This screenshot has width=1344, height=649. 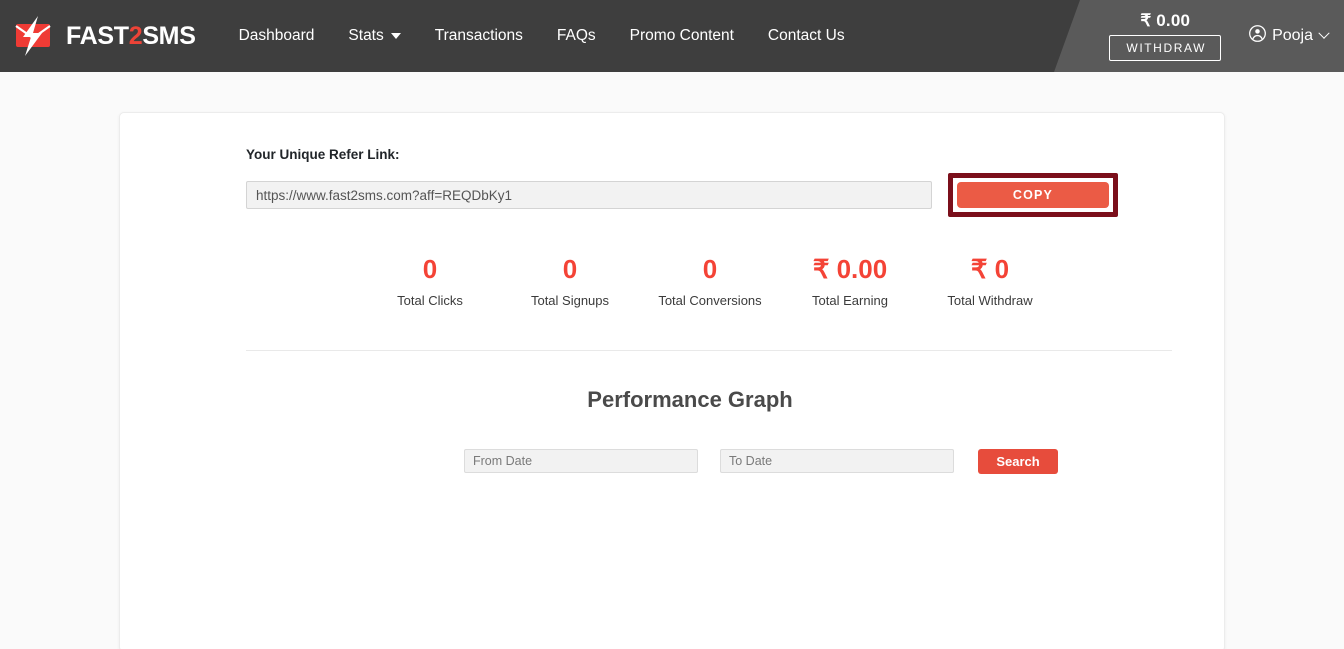 What do you see at coordinates (323, 154) in the screenshot?
I see `refer-link-label: Your Unique Refer Link:` at bounding box center [323, 154].